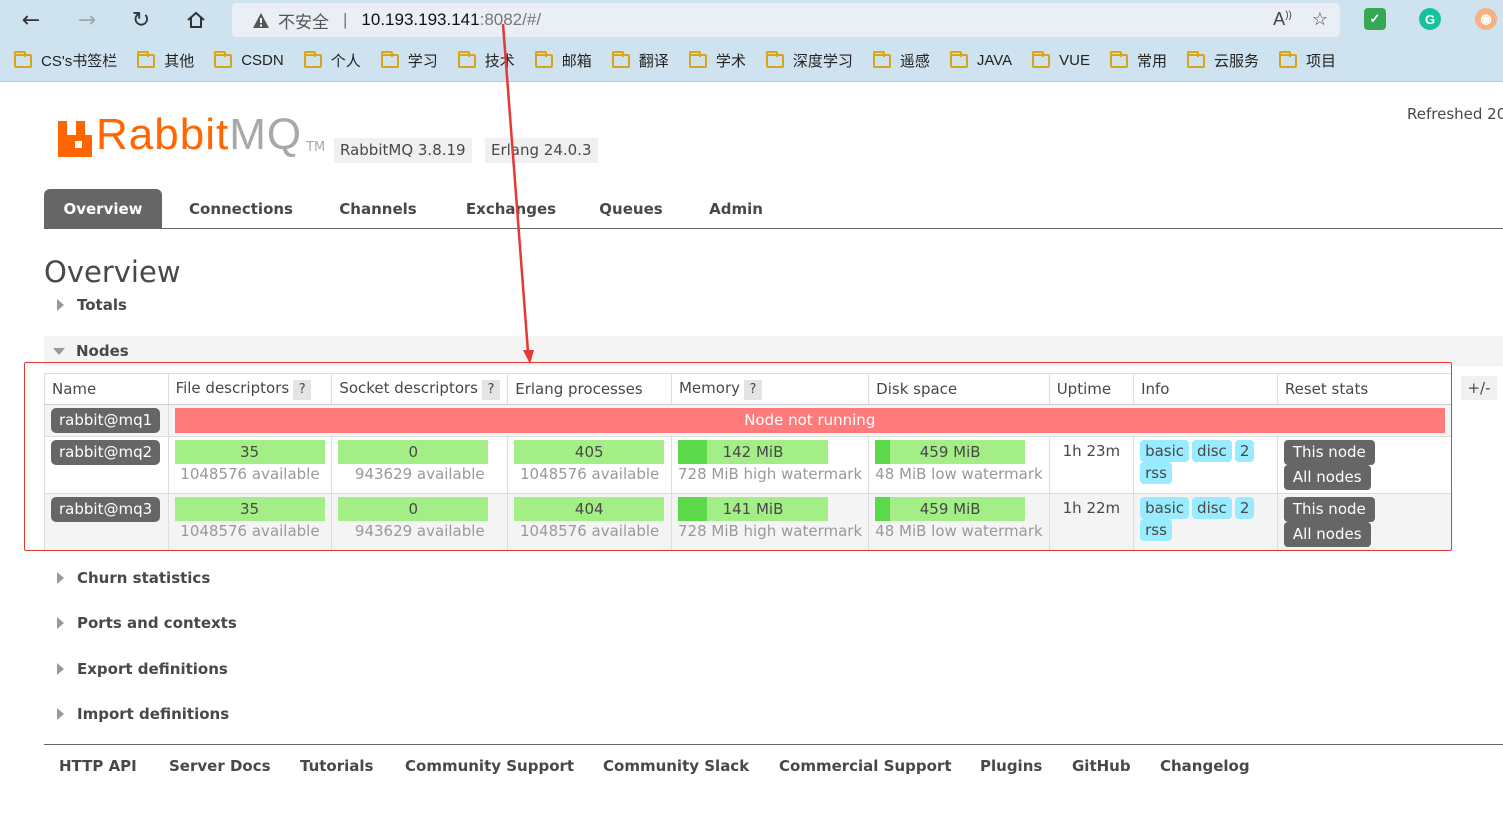  What do you see at coordinates (165, 60) in the screenshot?
I see `bookmark-folder: 其他` at bounding box center [165, 60].